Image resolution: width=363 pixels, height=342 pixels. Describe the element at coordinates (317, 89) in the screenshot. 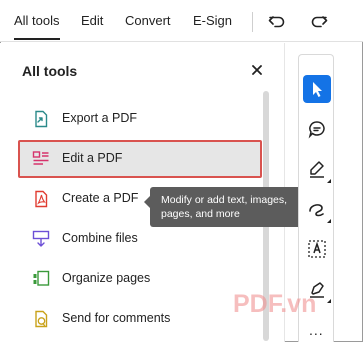

I see `select-cursor-icon` at that location.